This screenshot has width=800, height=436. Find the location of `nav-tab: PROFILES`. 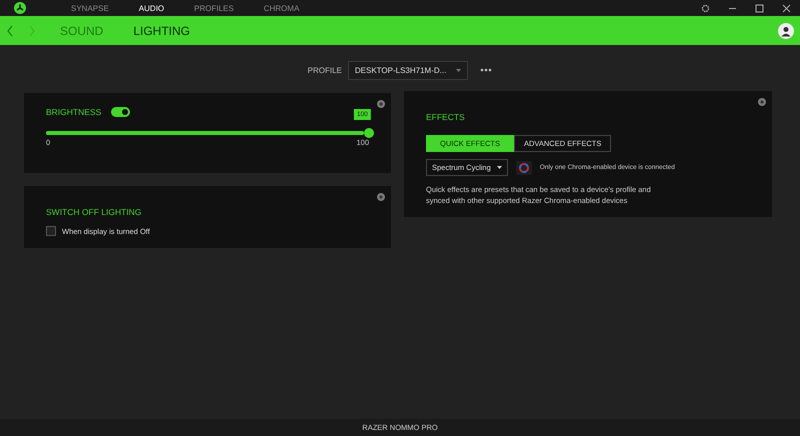

nav-tab: PROFILES is located at coordinates (215, 8).